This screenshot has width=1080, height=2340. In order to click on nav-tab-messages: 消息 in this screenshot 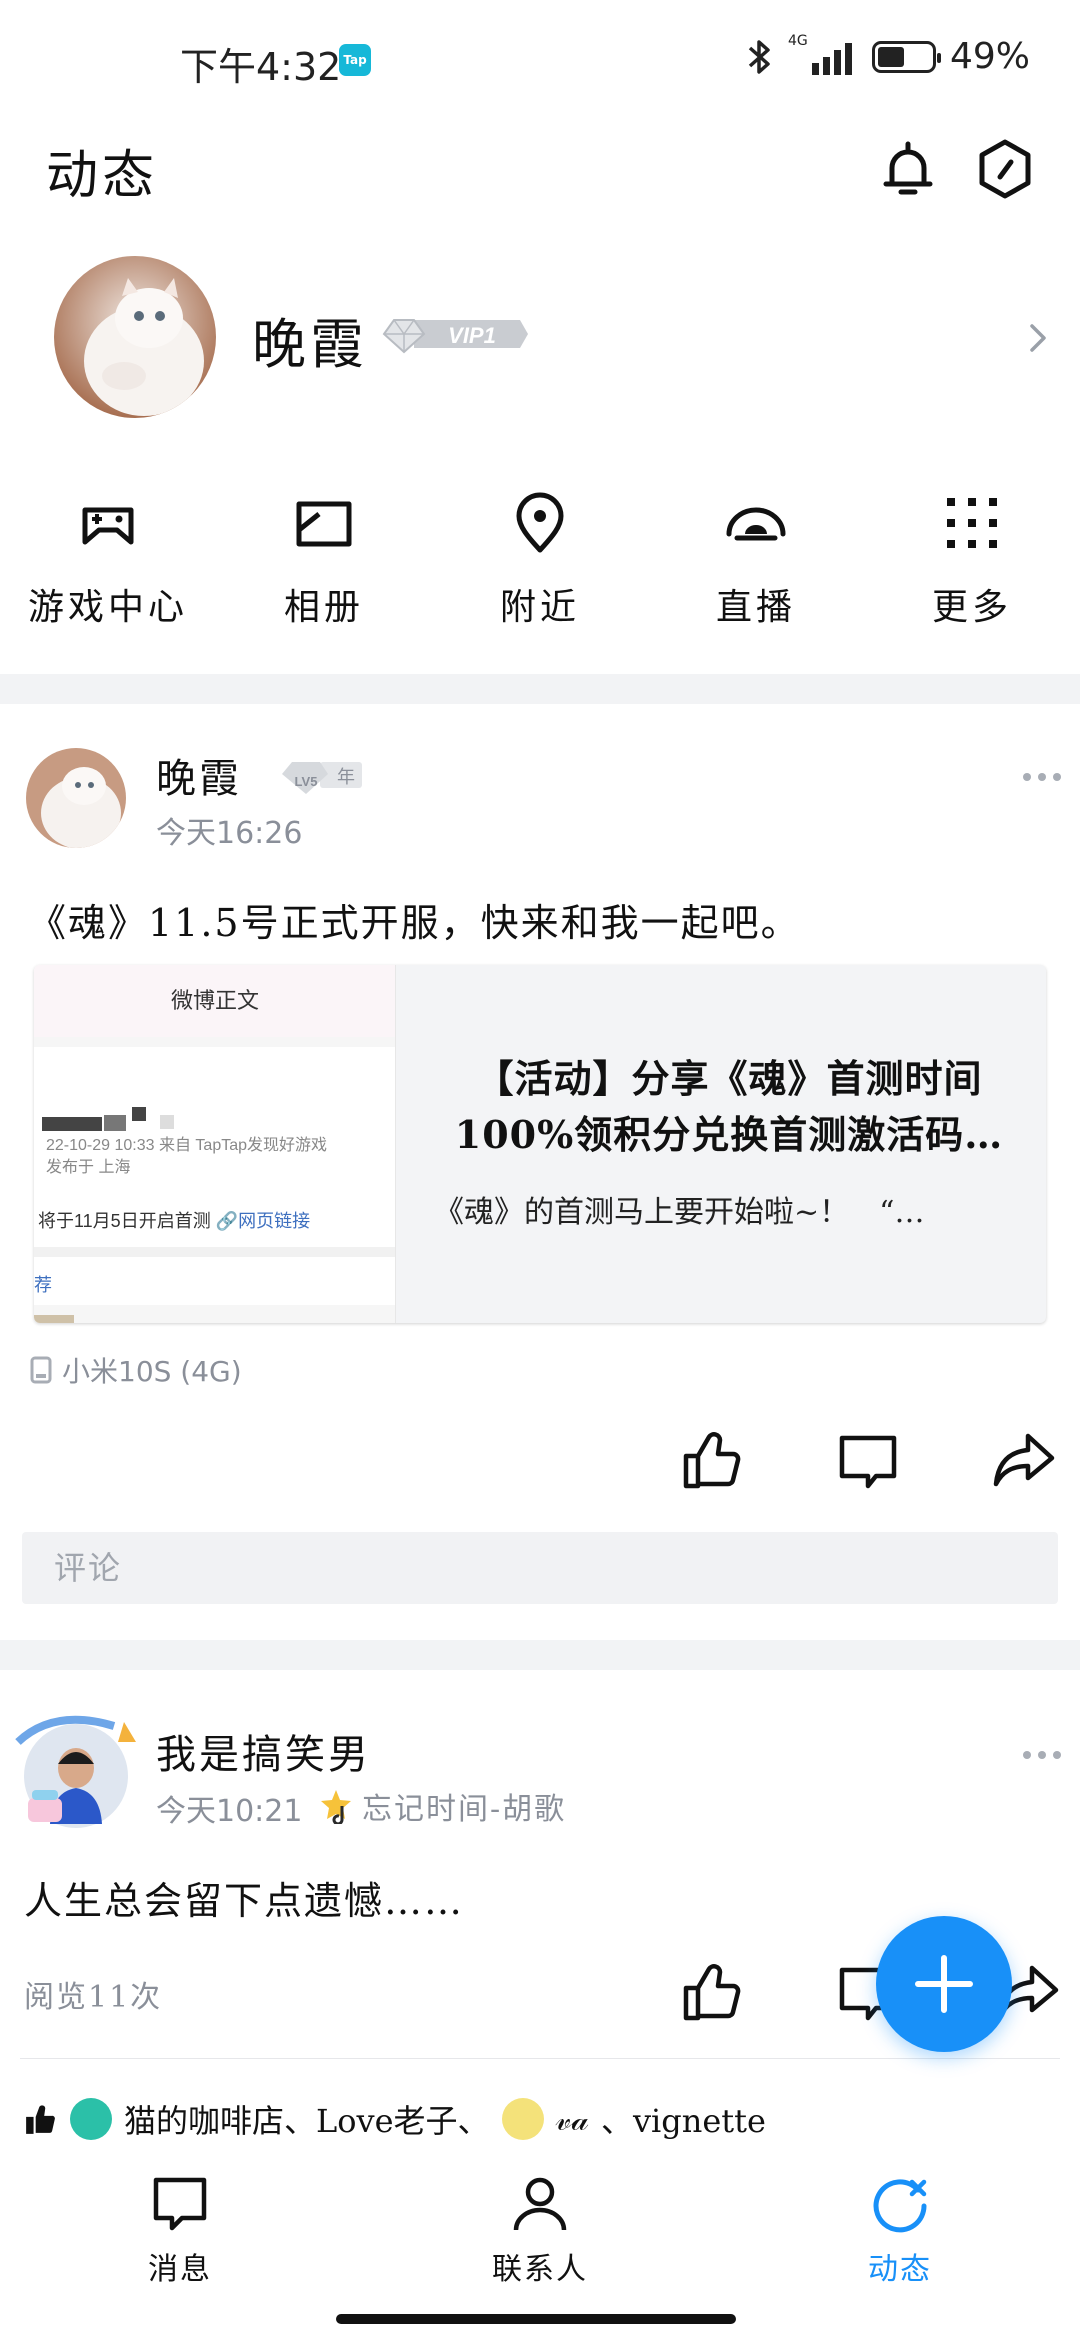, I will do `click(180, 2230)`.